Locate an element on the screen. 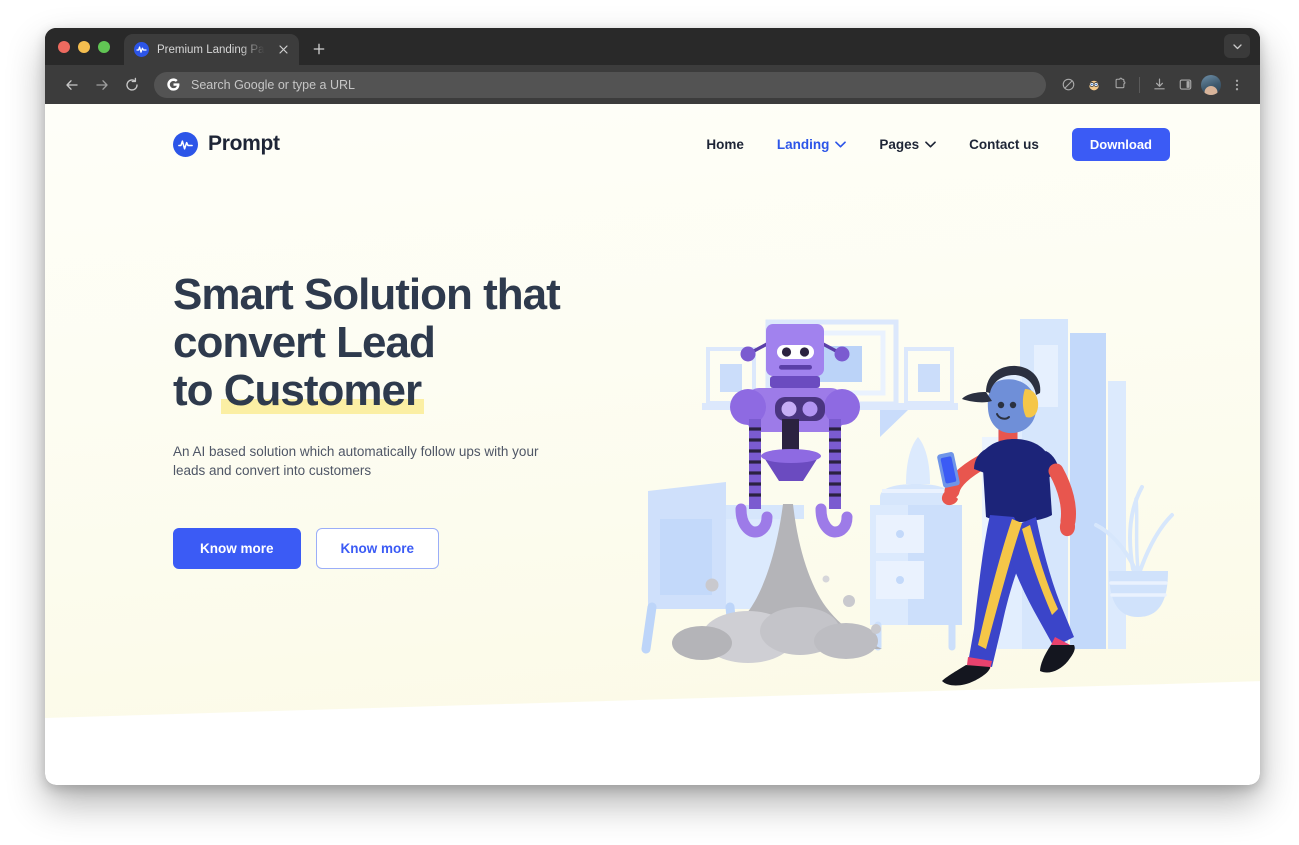  plus-icon is located at coordinates (319, 49).